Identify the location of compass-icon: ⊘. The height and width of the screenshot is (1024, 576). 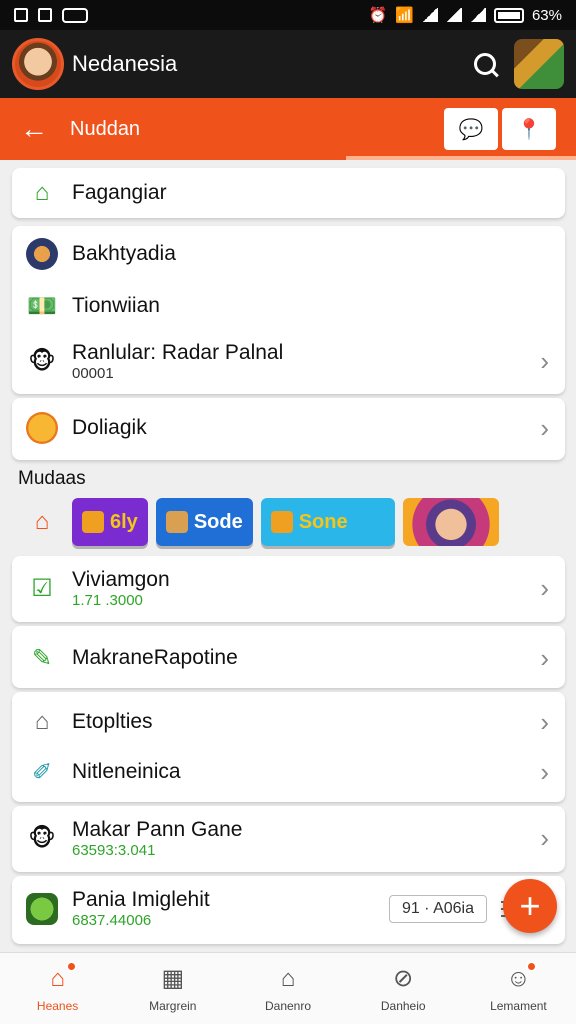
(403, 978).